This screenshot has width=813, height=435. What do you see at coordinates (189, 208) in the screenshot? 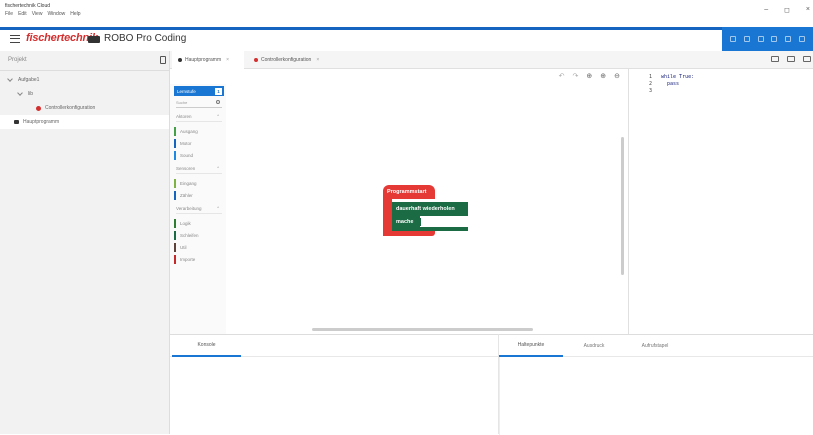
I see `category-label: Verarbeitung` at bounding box center [189, 208].